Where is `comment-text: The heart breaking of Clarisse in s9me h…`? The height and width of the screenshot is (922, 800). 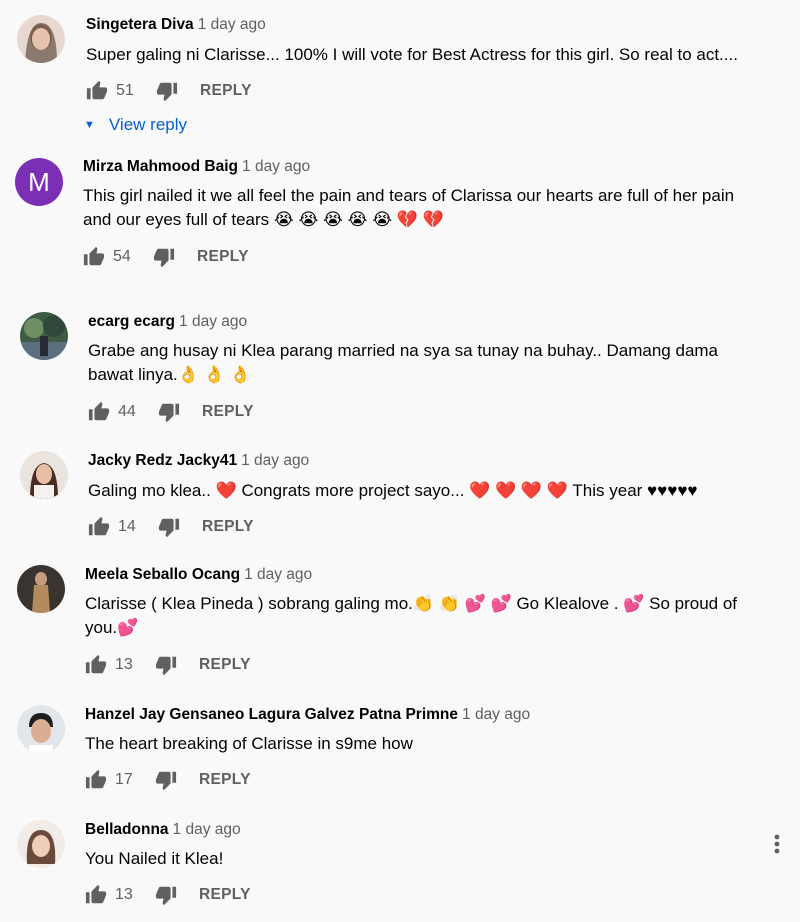
comment-text: The heart breaking of Clarisse in s9me h… is located at coordinates (249, 743).